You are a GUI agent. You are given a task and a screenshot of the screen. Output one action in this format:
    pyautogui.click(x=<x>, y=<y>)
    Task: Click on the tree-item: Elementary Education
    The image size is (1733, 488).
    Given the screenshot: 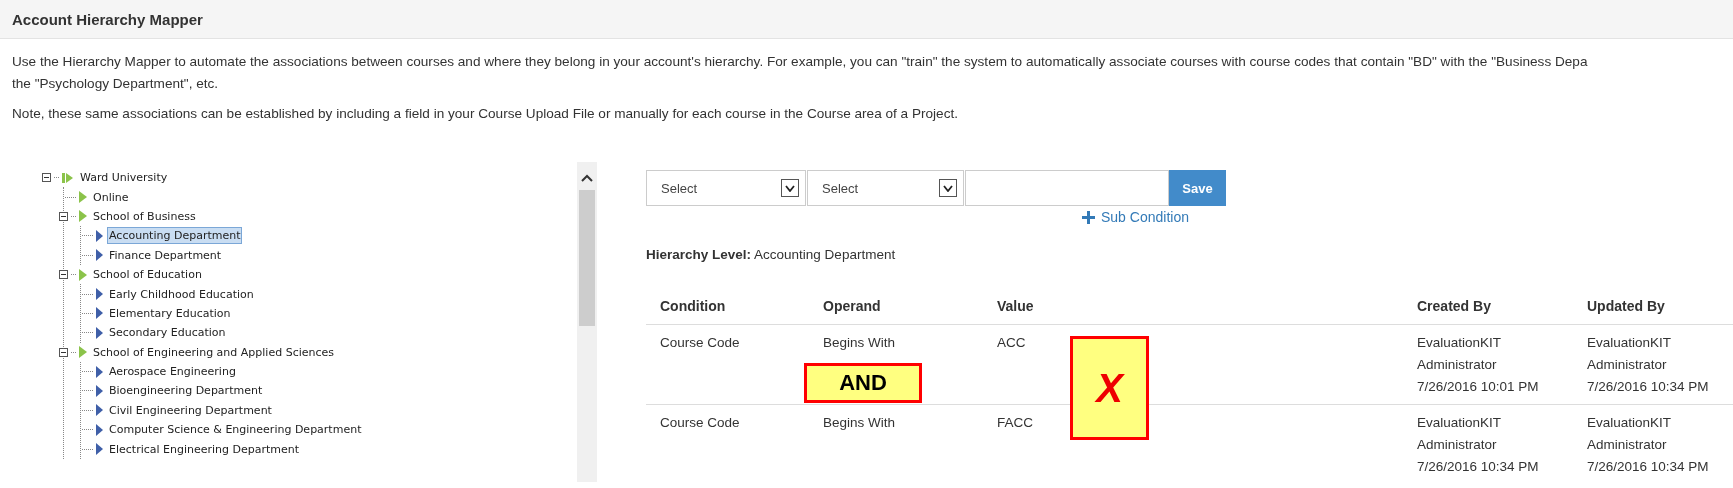 What is the action you would take?
    pyautogui.click(x=170, y=313)
    